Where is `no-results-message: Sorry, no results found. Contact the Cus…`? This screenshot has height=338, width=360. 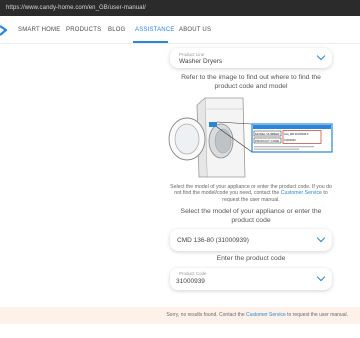 no-results-message: Sorry, no results found. Contact the Cus… is located at coordinates (257, 315).